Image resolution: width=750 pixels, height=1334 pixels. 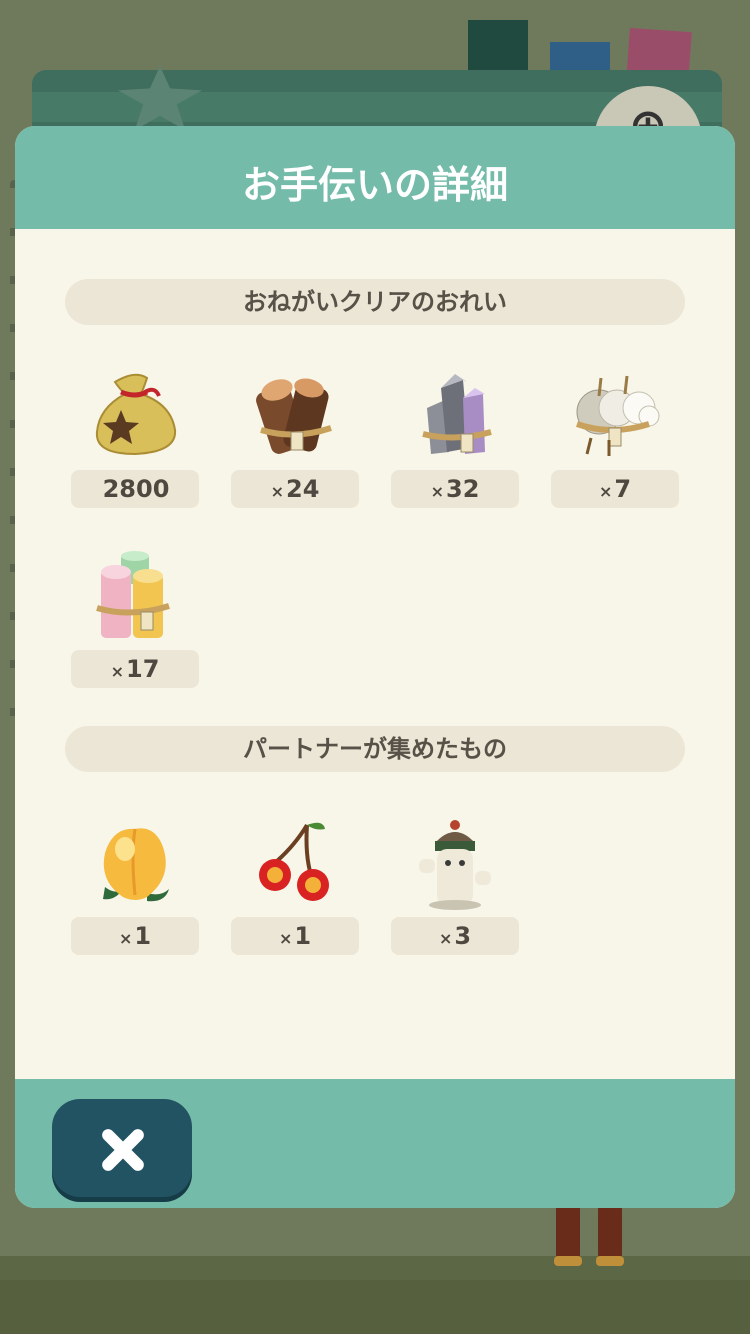 What do you see at coordinates (455, 865) in the screenshot?
I see `cactus-item-icon` at bounding box center [455, 865].